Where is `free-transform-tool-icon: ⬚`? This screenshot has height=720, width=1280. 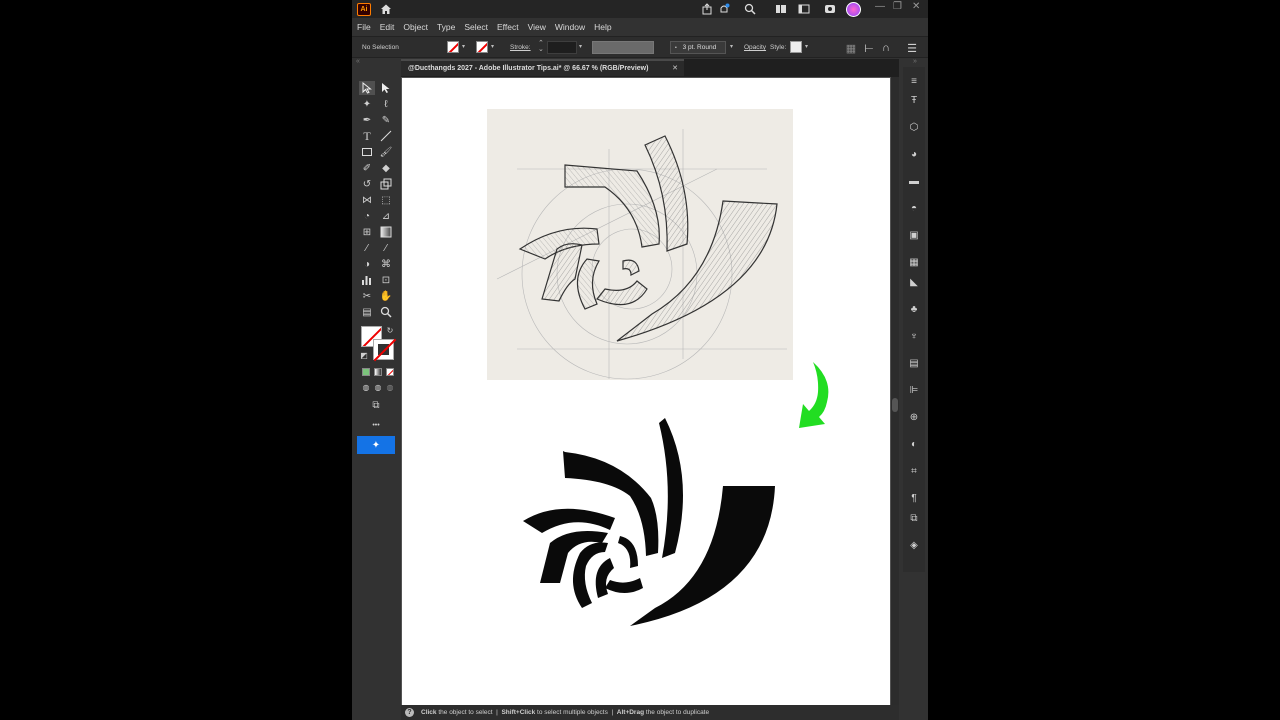 free-transform-tool-icon: ⬚ is located at coordinates (386, 200).